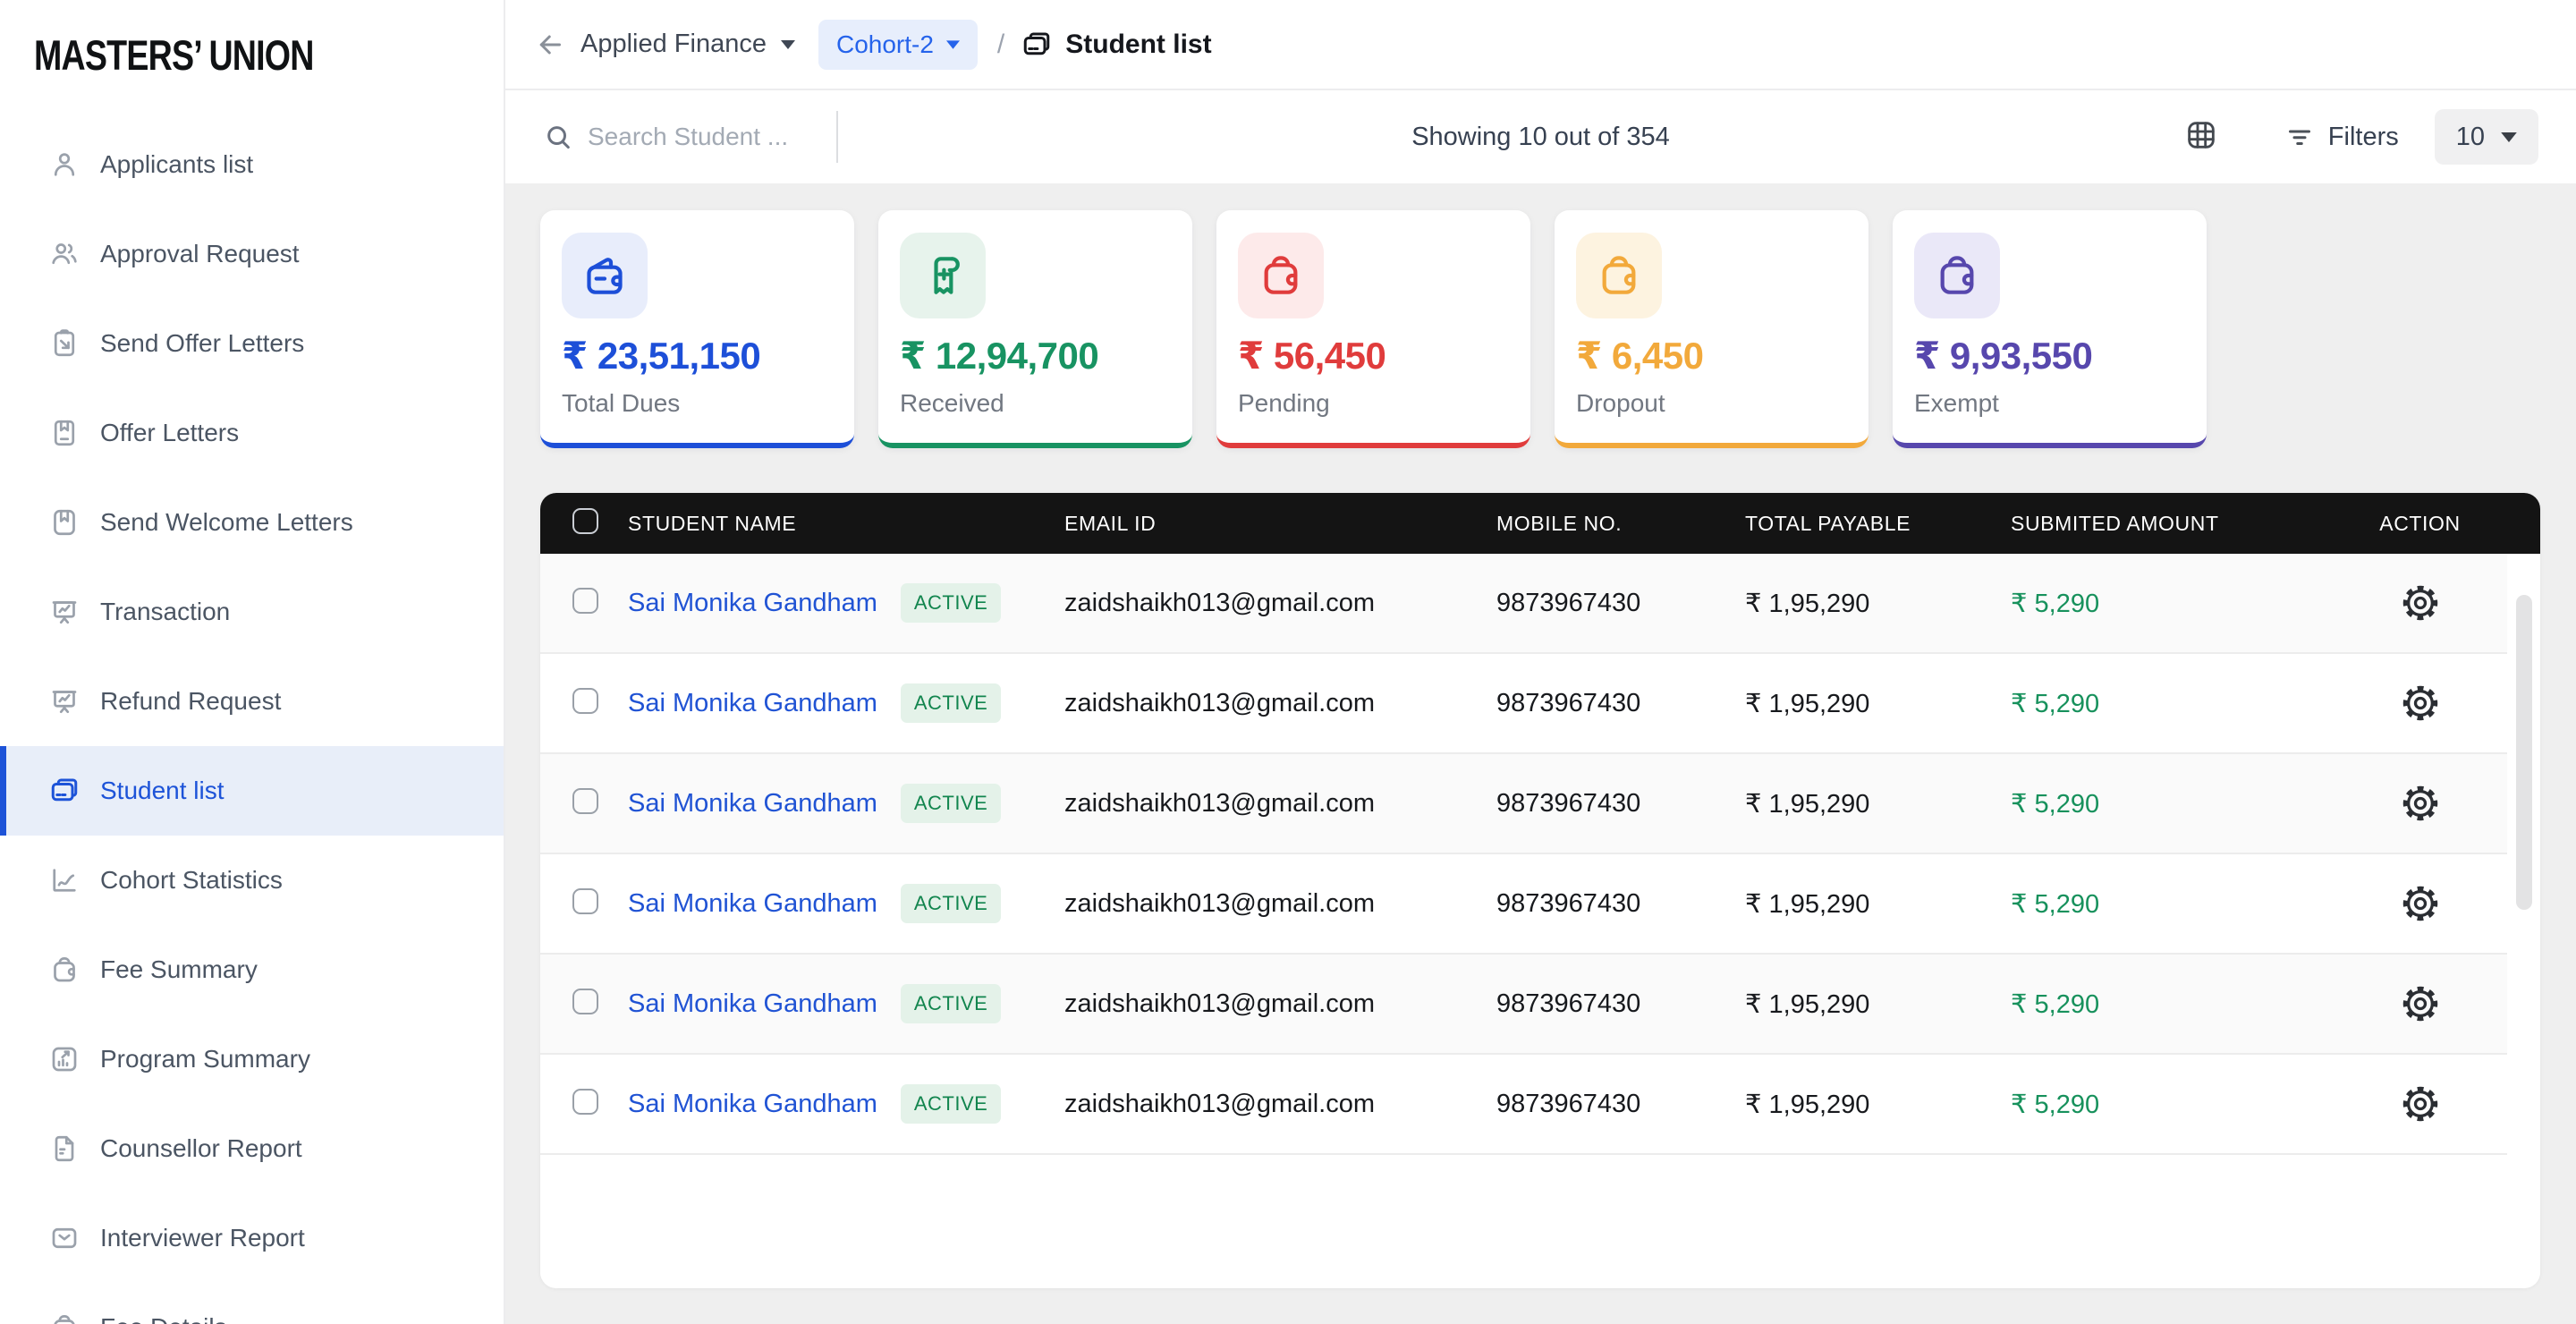 The height and width of the screenshot is (1324, 2576). I want to click on table-empty-space, so click(1540, 1221).